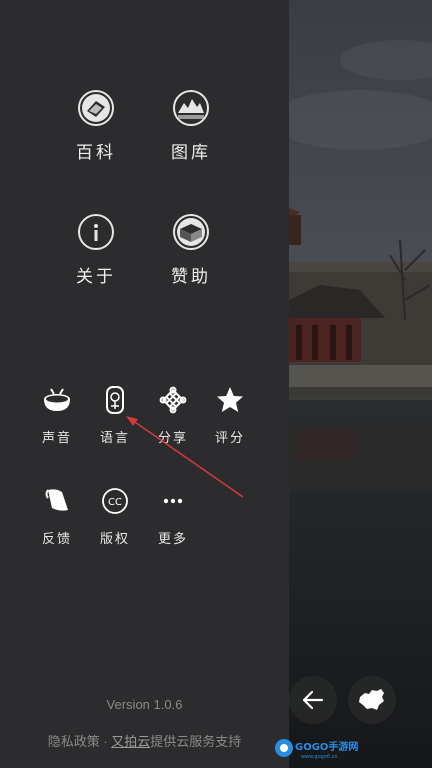 The height and width of the screenshot is (768, 432). I want to click on footer: 隐私政策 · 又拍云提供云服务支持, so click(144, 740).